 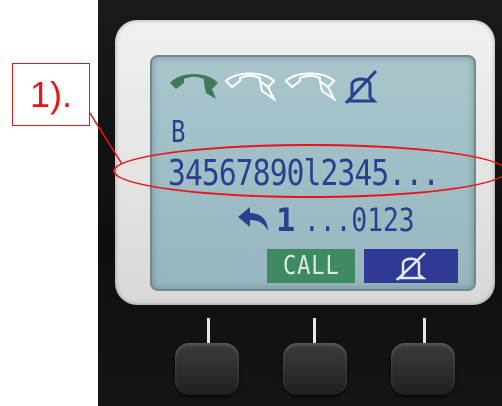 What do you see at coordinates (105, 137) in the screenshot?
I see `callout-leader-line` at bounding box center [105, 137].